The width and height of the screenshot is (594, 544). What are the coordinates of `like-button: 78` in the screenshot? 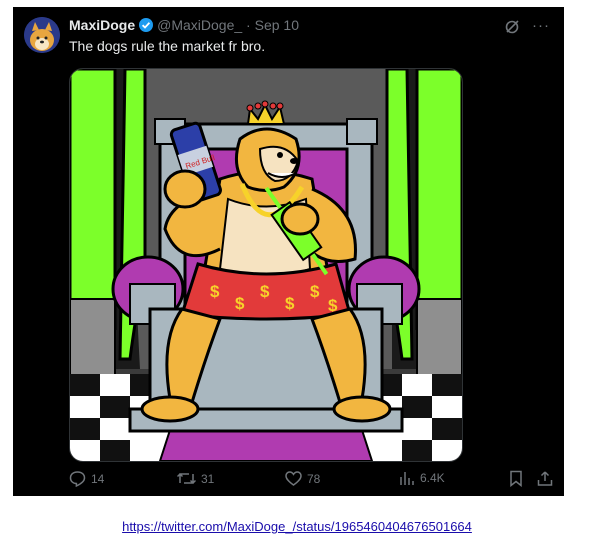 It's located at (302, 478).